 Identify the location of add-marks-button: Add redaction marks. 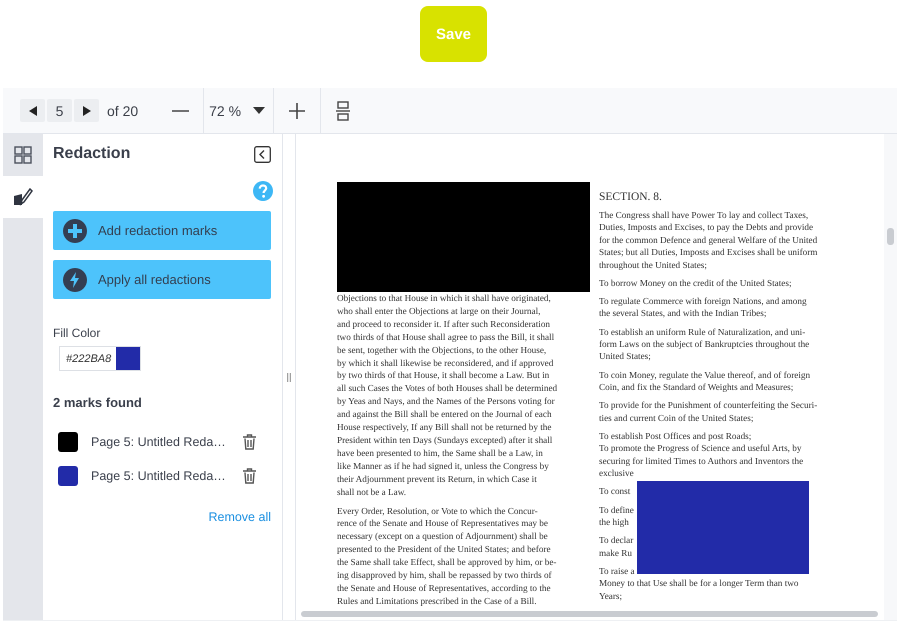
(162, 230).